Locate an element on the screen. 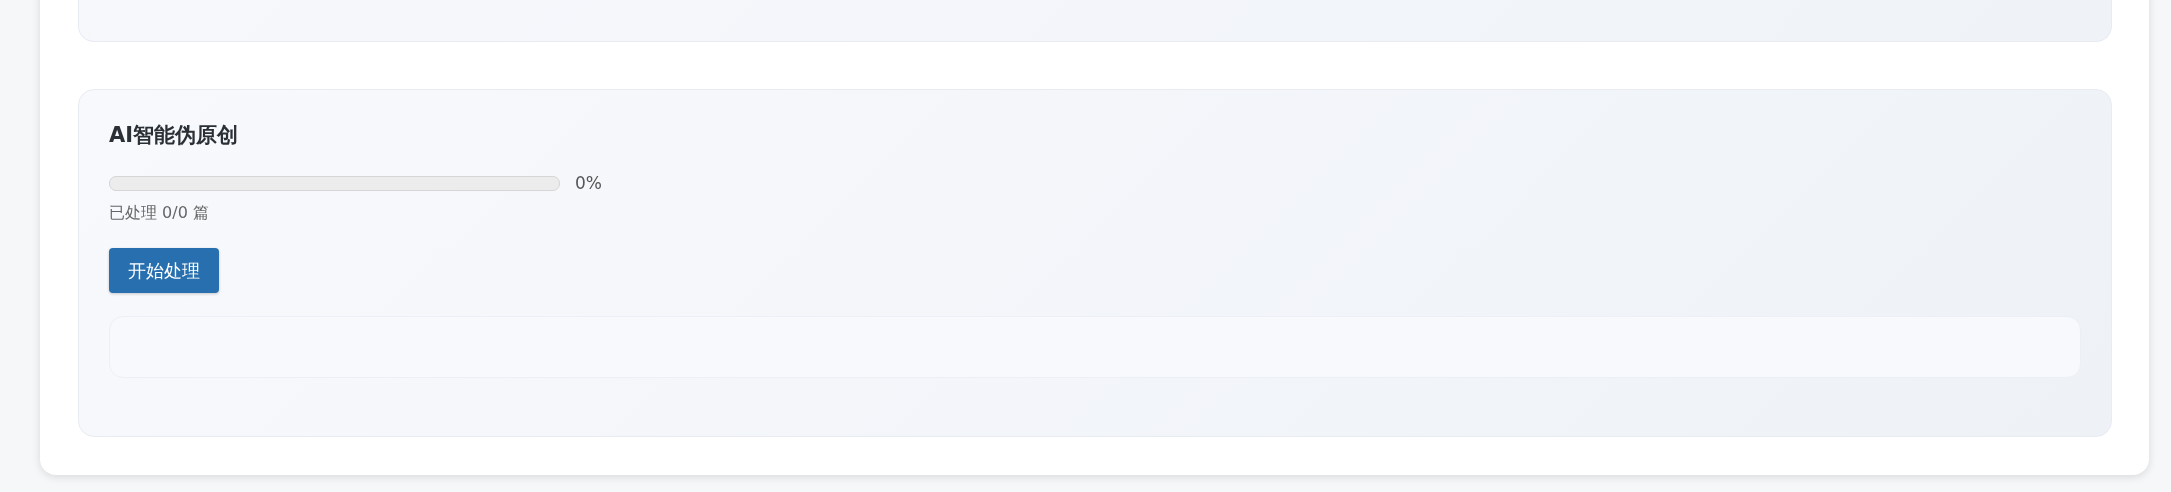  processed-count: 已处理 0/0 篇 is located at coordinates (159, 213).